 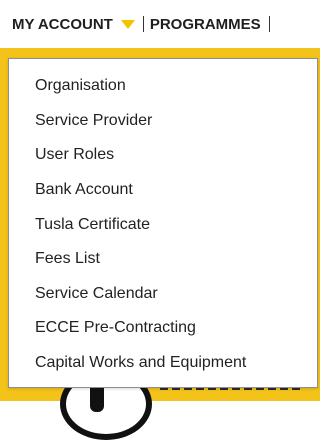 I want to click on menu-item-tusla-certificate: Tusla Certificate, so click(x=163, y=224).